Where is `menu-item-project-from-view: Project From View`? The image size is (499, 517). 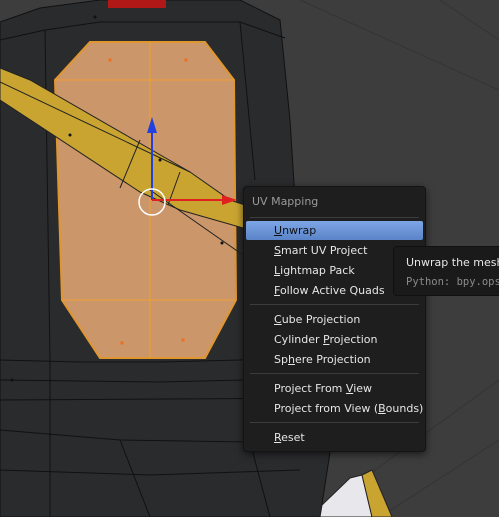
menu-item-project-from-view: Project From View is located at coordinates (334, 388).